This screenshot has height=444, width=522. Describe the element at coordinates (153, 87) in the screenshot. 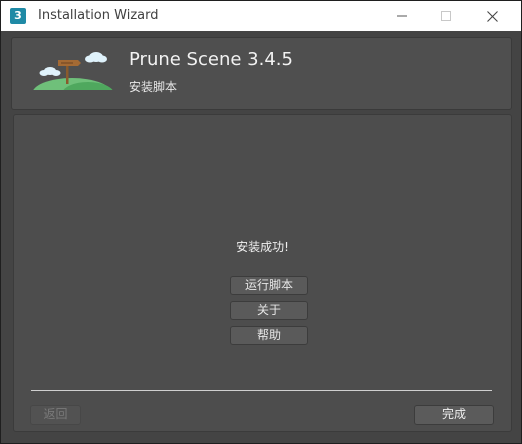

I see `header-subtitle: 安装脚本` at that location.